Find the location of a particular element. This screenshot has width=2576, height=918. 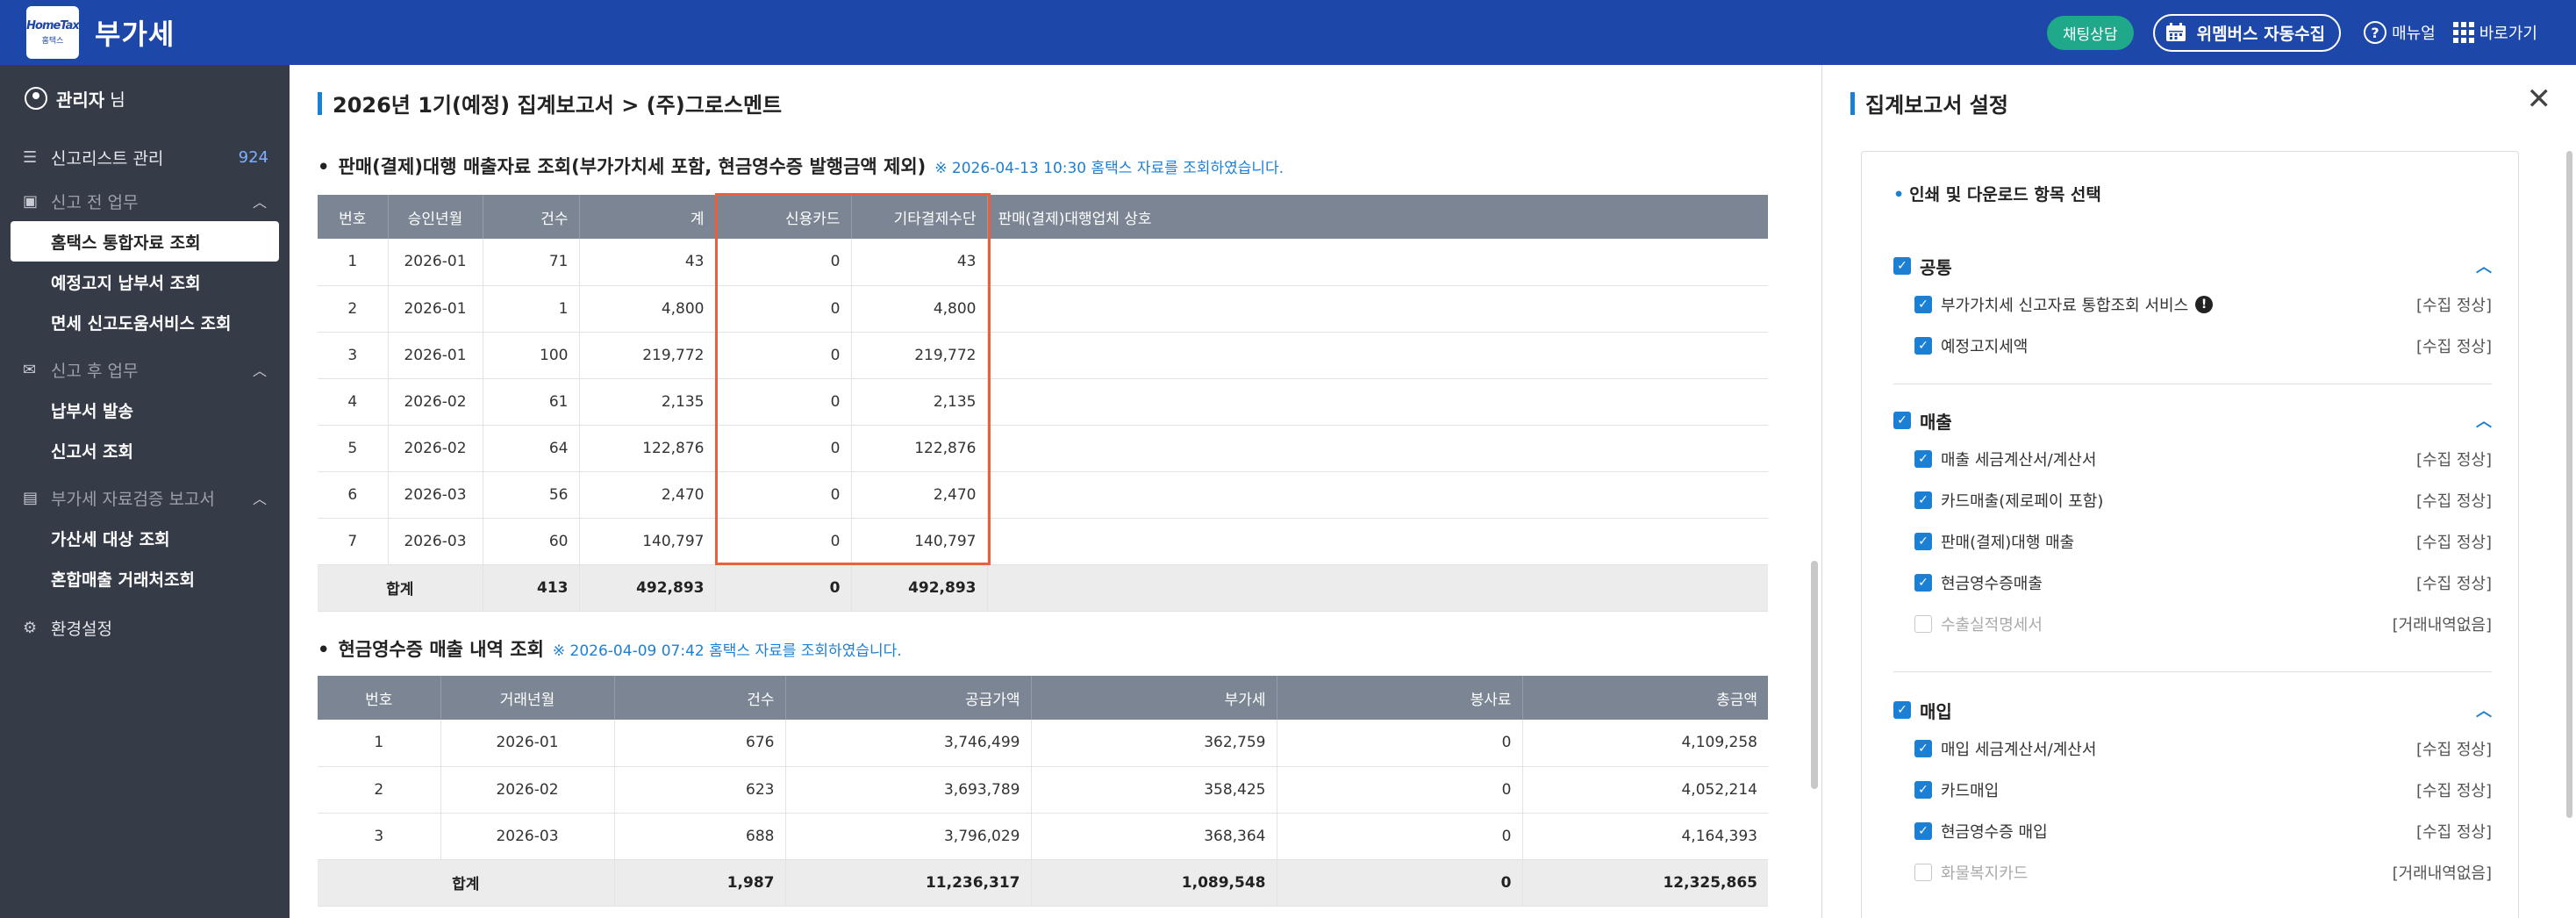

list-icon: ☰ is located at coordinates (30, 157).